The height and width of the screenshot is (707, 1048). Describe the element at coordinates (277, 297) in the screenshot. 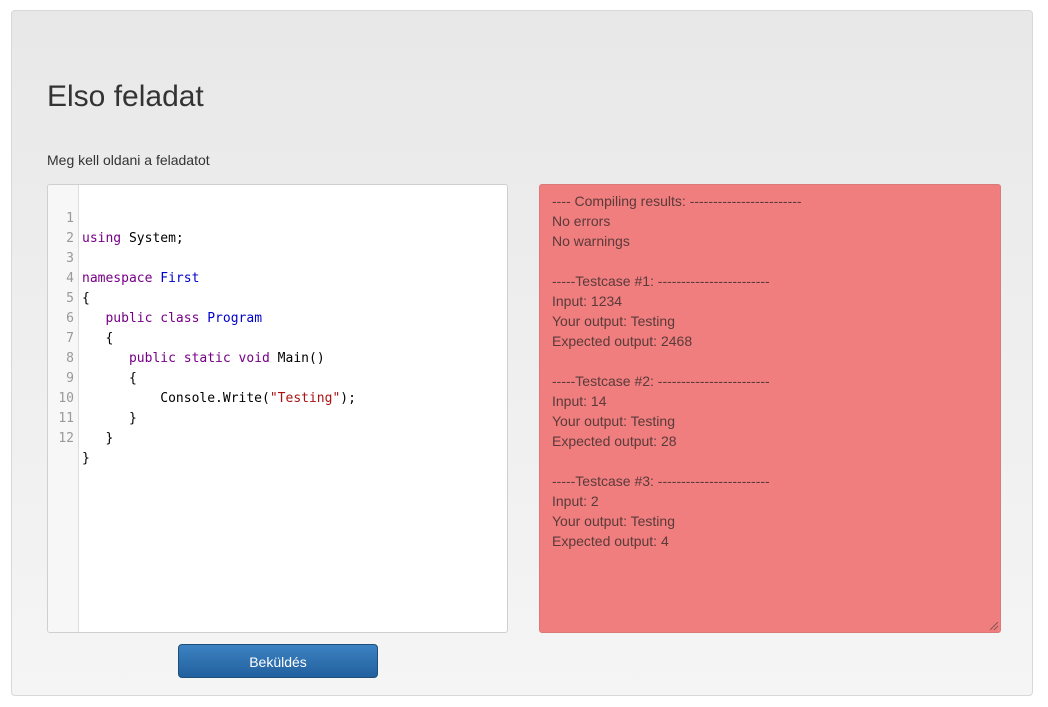

I see `code-line: 5 public class Program` at that location.